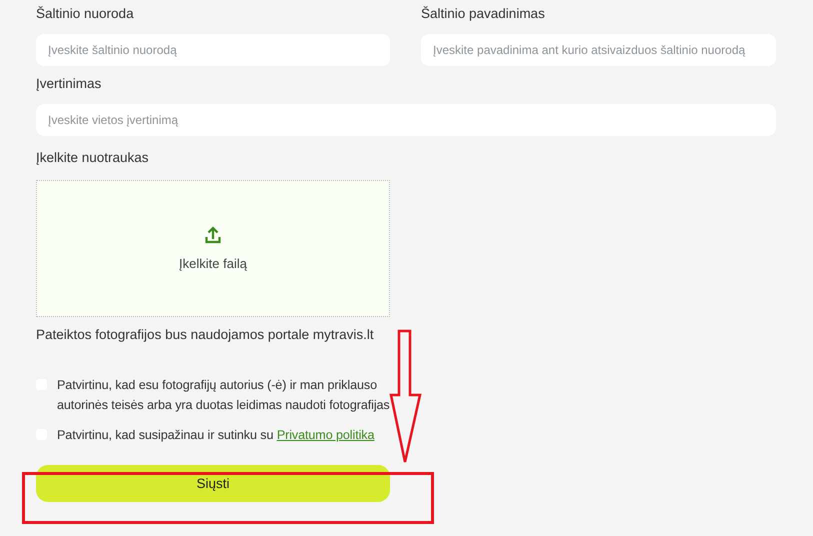 The height and width of the screenshot is (536, 813). What do you see at coordinates (205, 335) in the screenshot?
I see `note-text: Pateiktos fotografijos bus naudojamos portale mytravis.lt` at bounding box center [205, 335].